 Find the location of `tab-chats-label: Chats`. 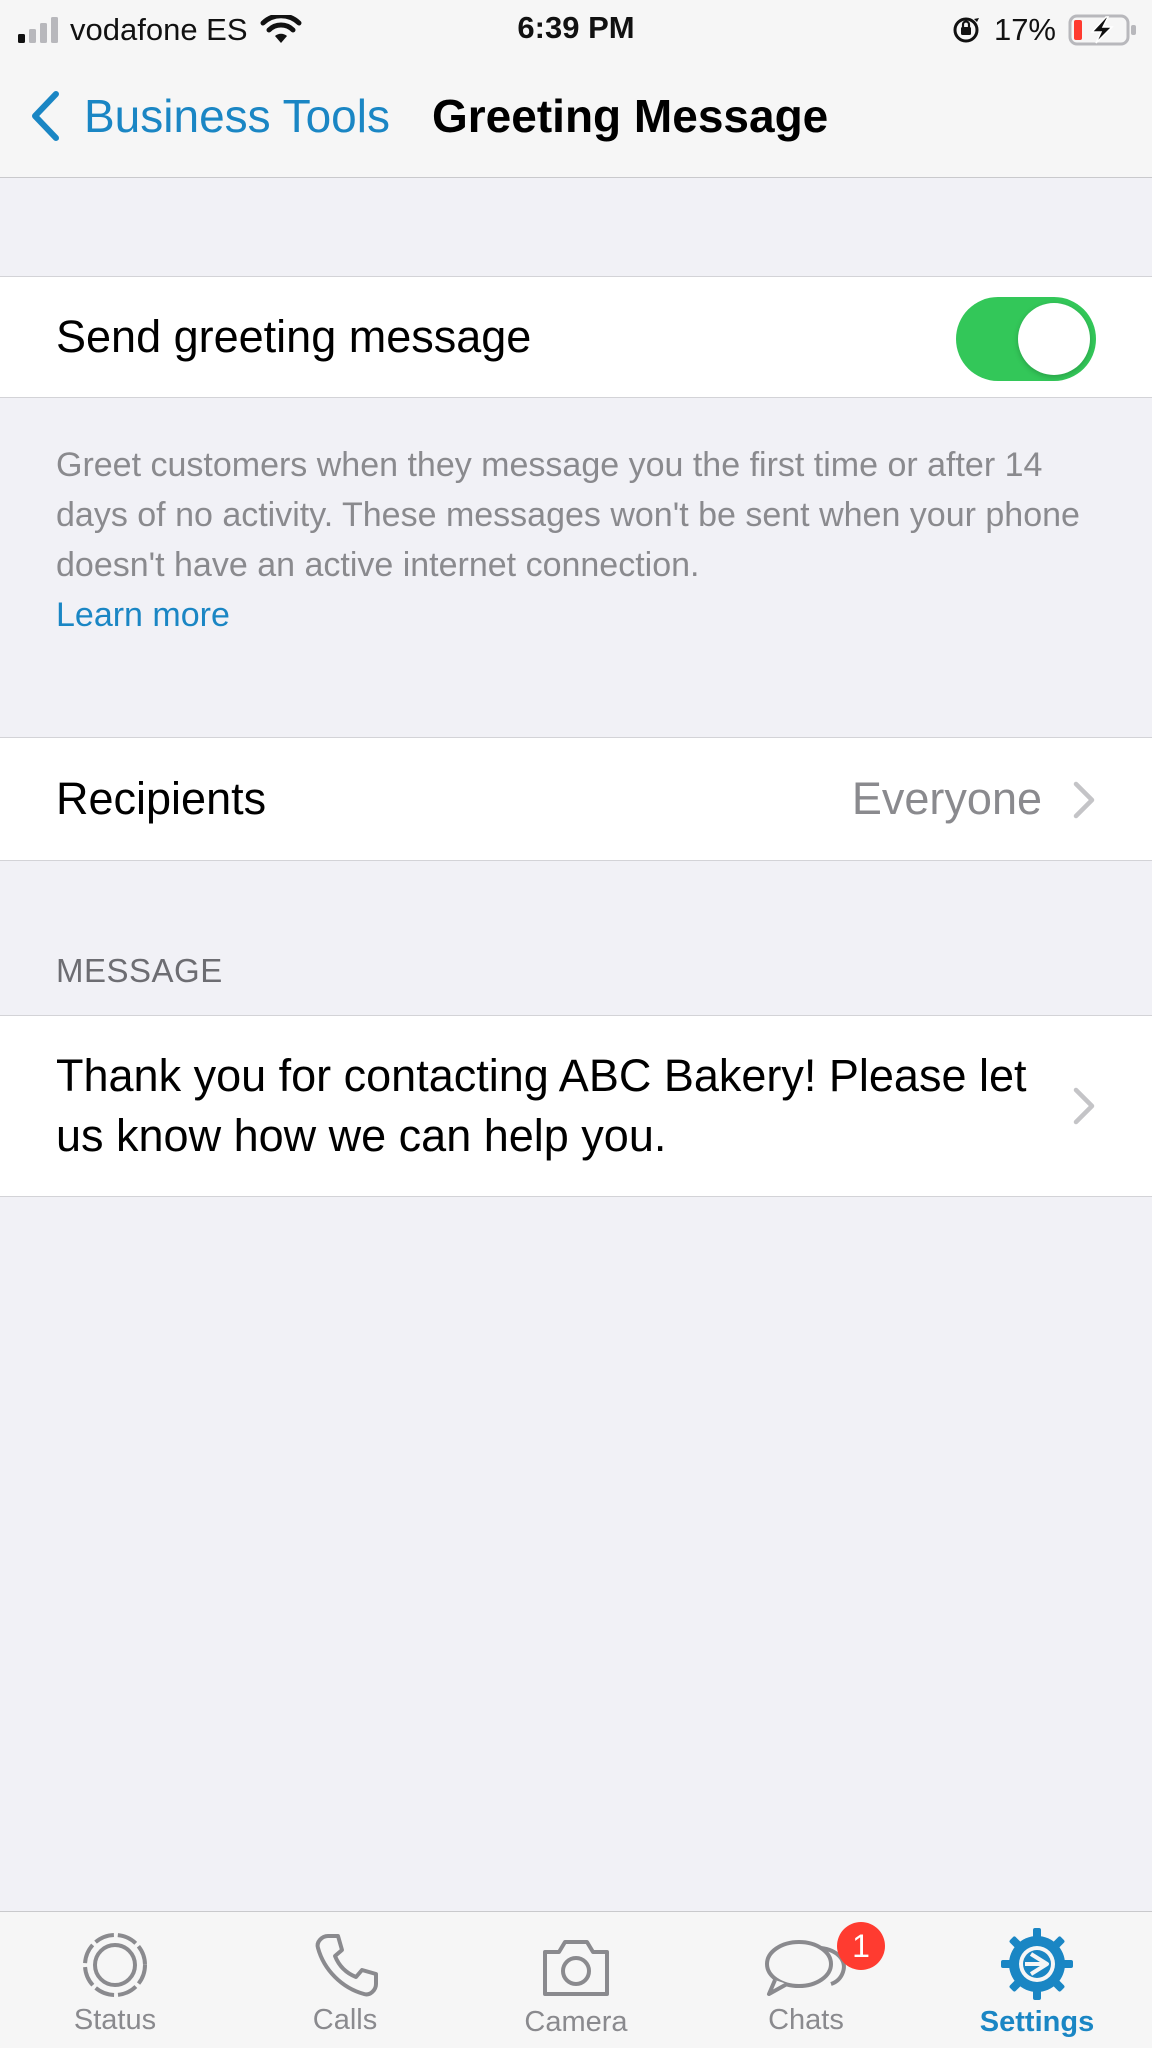

tab-chats-label: Chats is located at coordinates (806, 2020).